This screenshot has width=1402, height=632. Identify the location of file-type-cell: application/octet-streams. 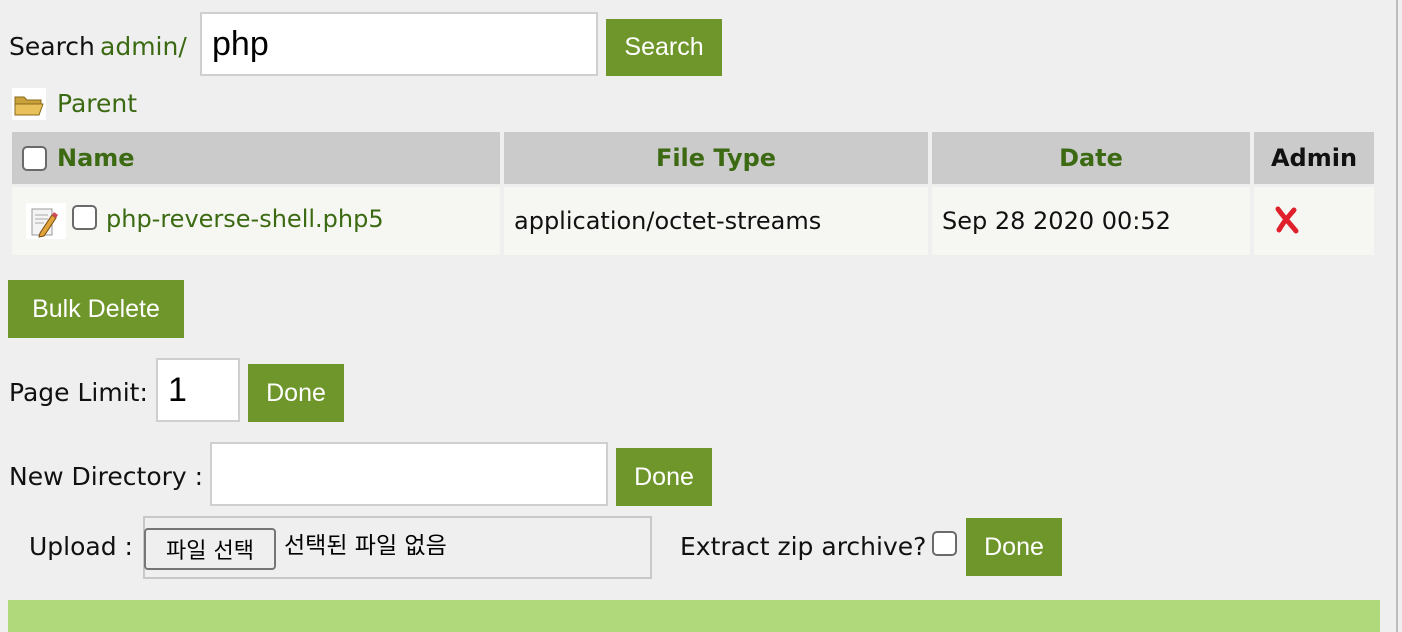
(716, 221).